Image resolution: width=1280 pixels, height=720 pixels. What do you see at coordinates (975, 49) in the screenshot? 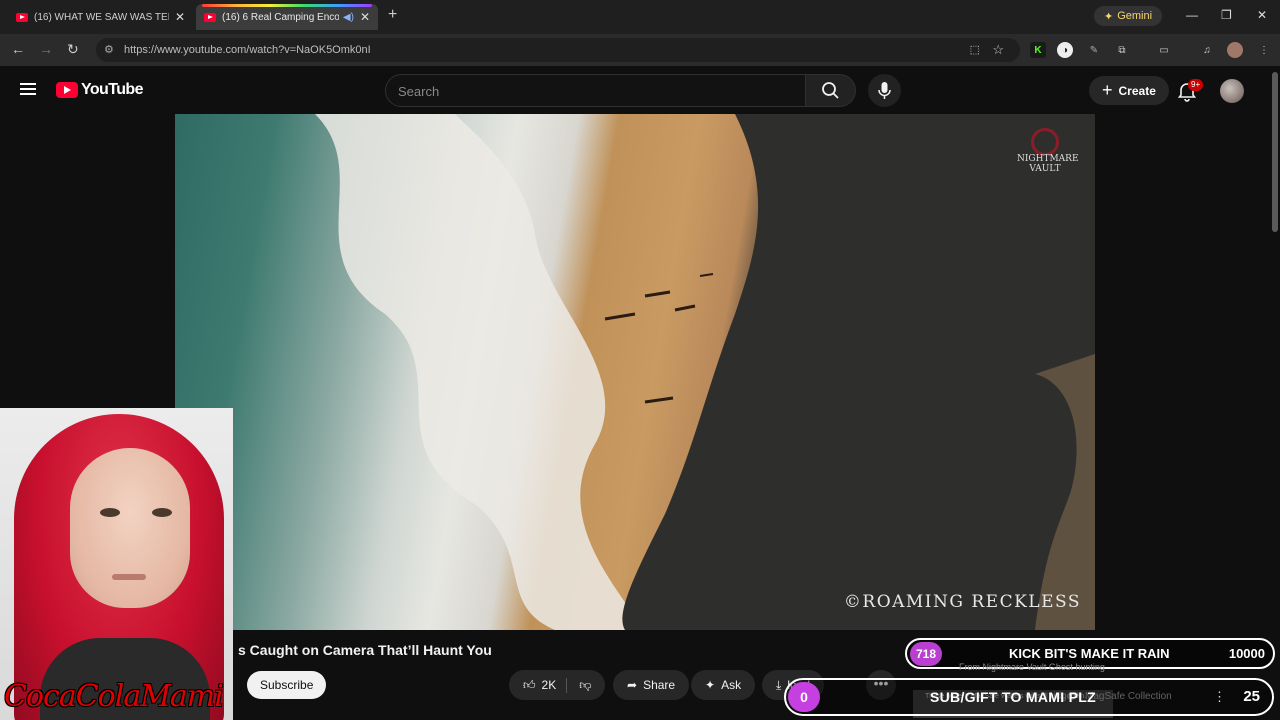
I see `install-app-icon: ⬚` at bounding box center [975, 49].